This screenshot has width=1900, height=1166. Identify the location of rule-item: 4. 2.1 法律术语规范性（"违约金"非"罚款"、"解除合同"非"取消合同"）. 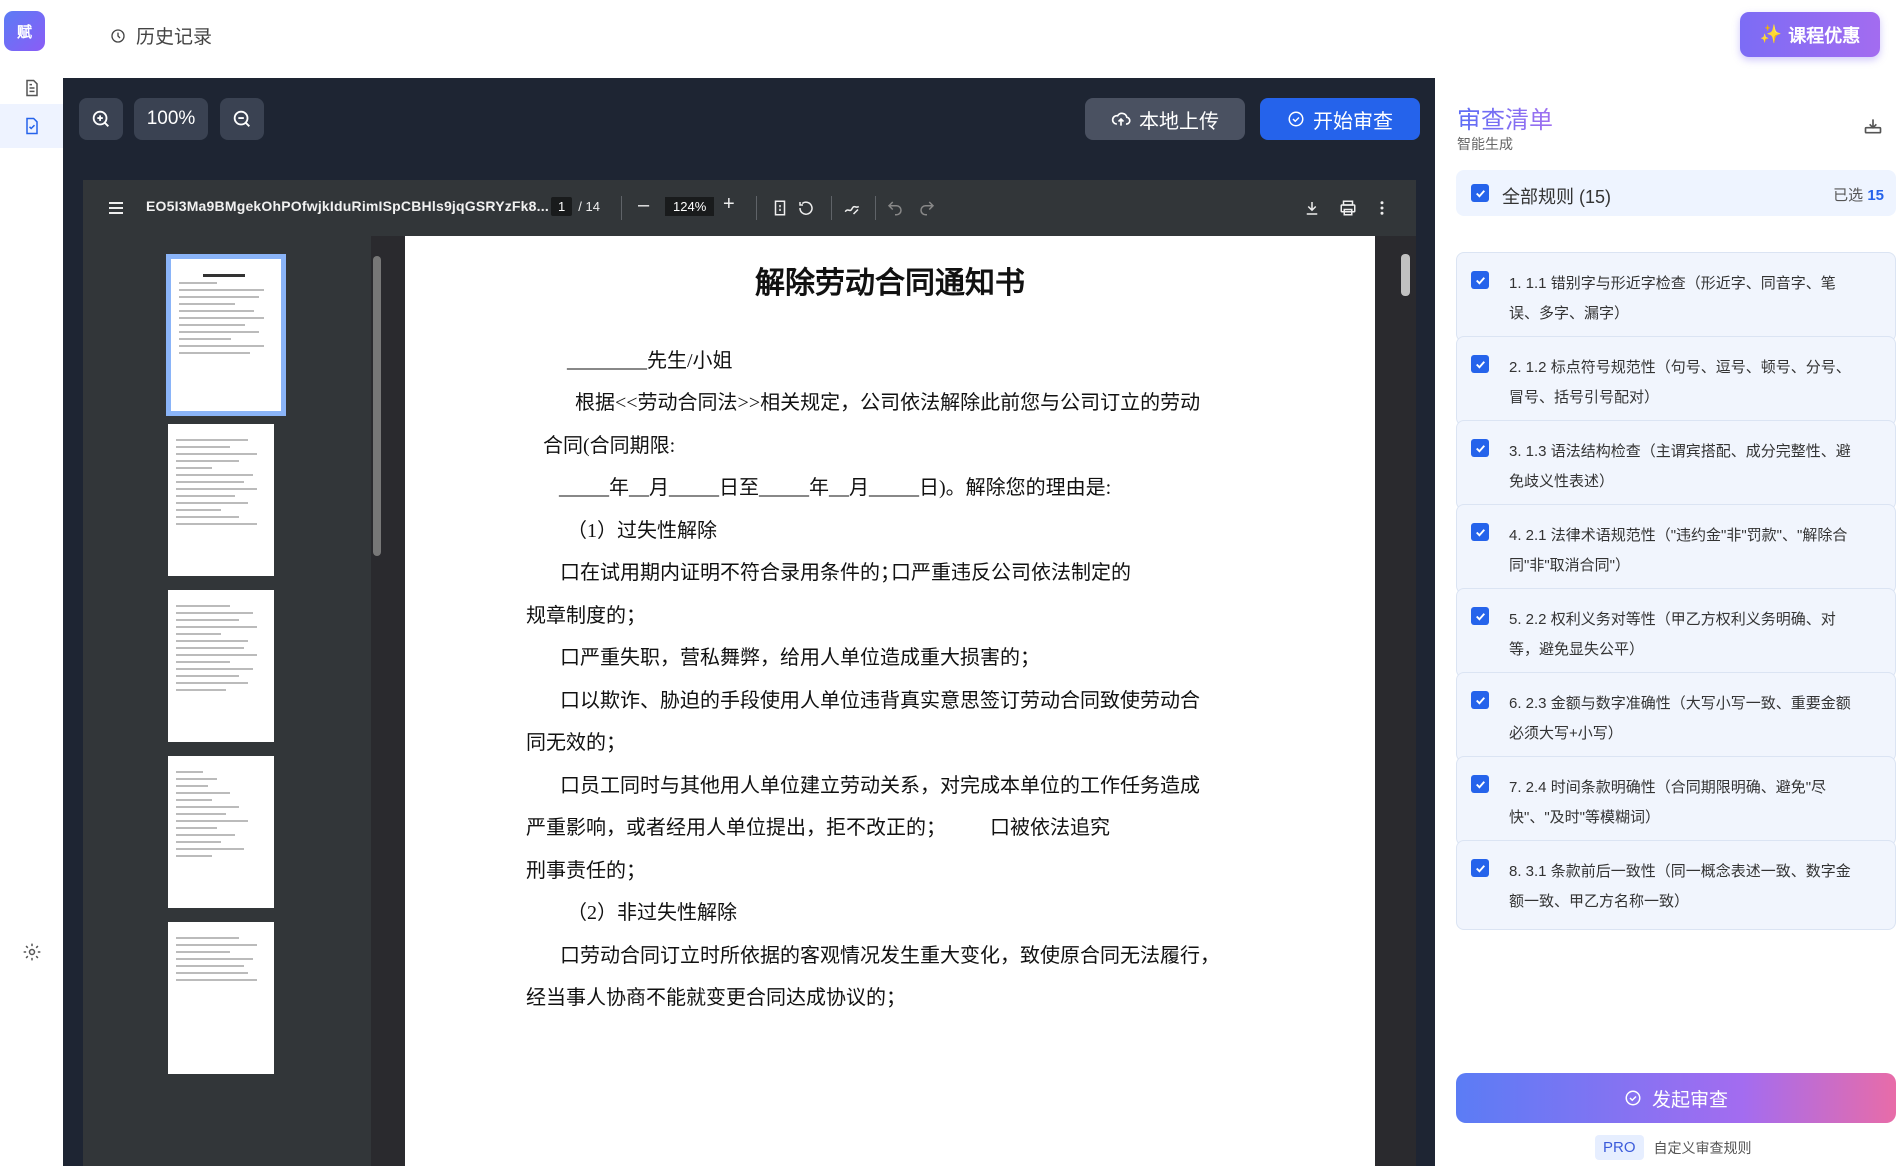
(1676, 549).